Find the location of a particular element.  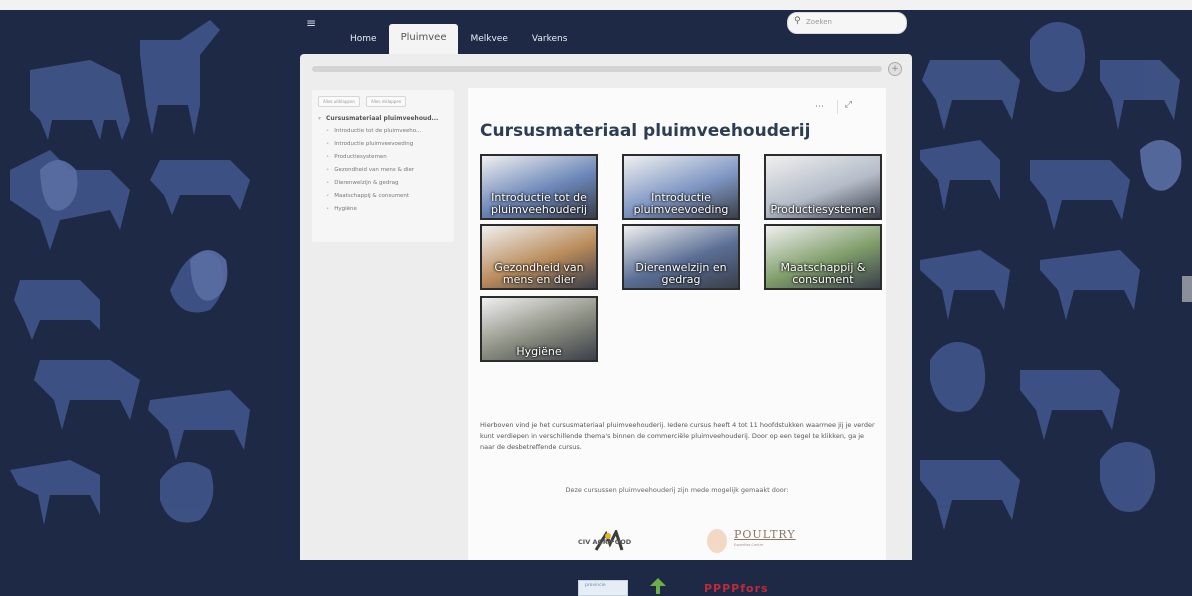

recycle-leaf-logo is located at coordinates (658, 586).